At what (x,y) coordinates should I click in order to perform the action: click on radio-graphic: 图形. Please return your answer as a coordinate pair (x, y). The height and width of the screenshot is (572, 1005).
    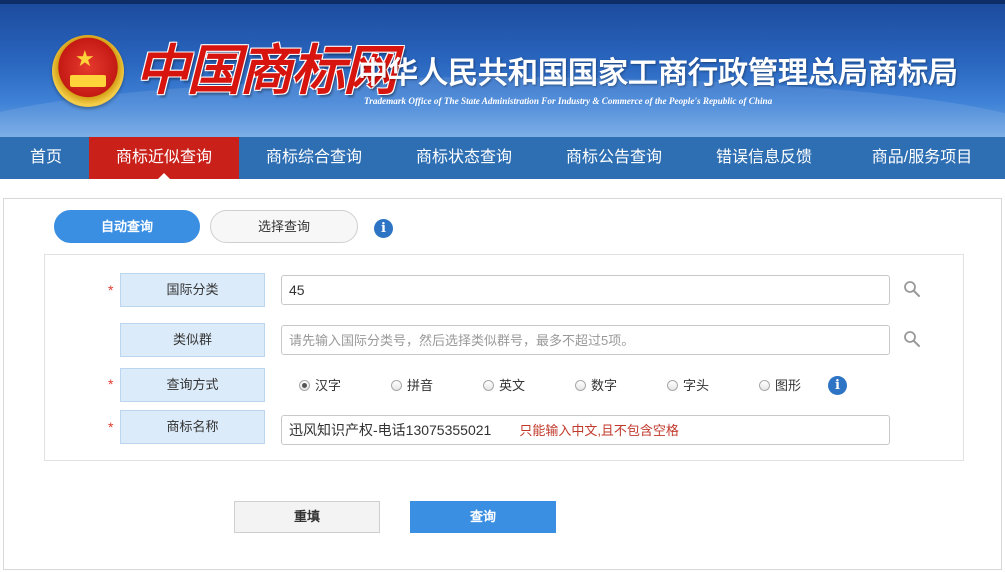
    Looking at the image, I should click on (780, 386).